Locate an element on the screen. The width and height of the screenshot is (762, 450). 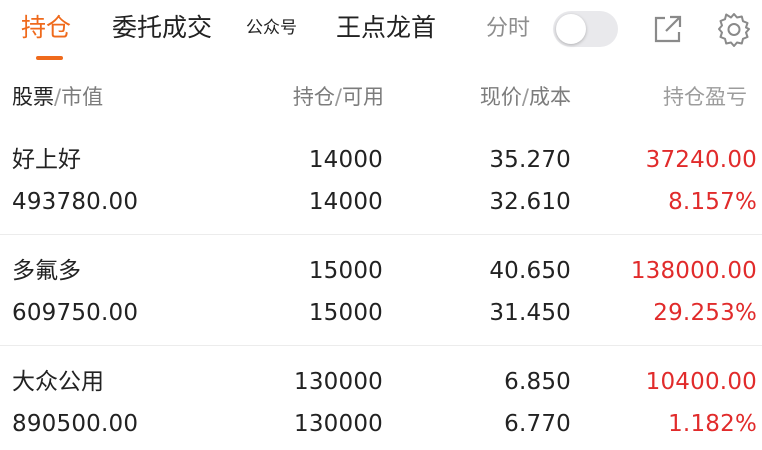
available-qty: 130000 is located at coordinates (338, 424).